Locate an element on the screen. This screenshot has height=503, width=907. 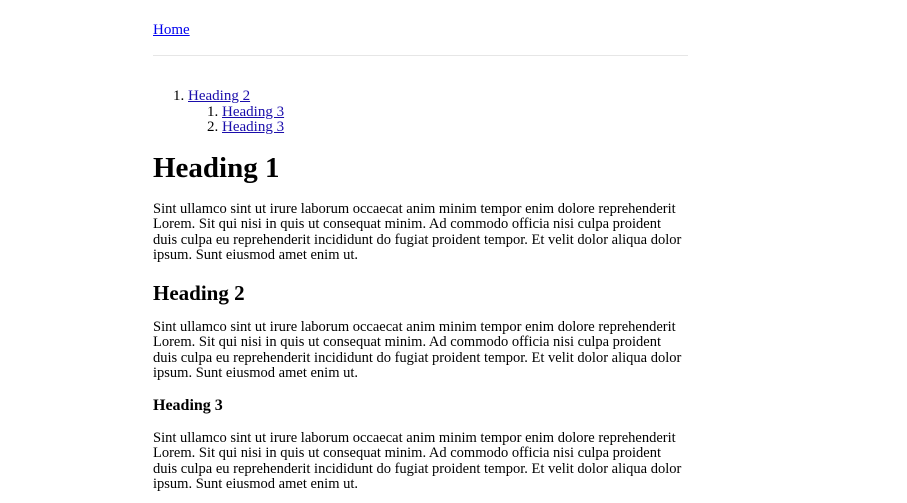
heading-2: Heading 2 is located at coordinates (199, 293).